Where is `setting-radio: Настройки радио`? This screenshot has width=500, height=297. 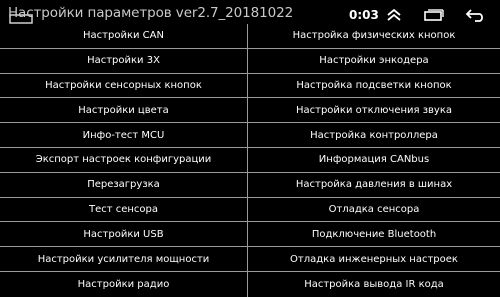 setting-radio: Настройки радио is located at coordinates (124, 284).